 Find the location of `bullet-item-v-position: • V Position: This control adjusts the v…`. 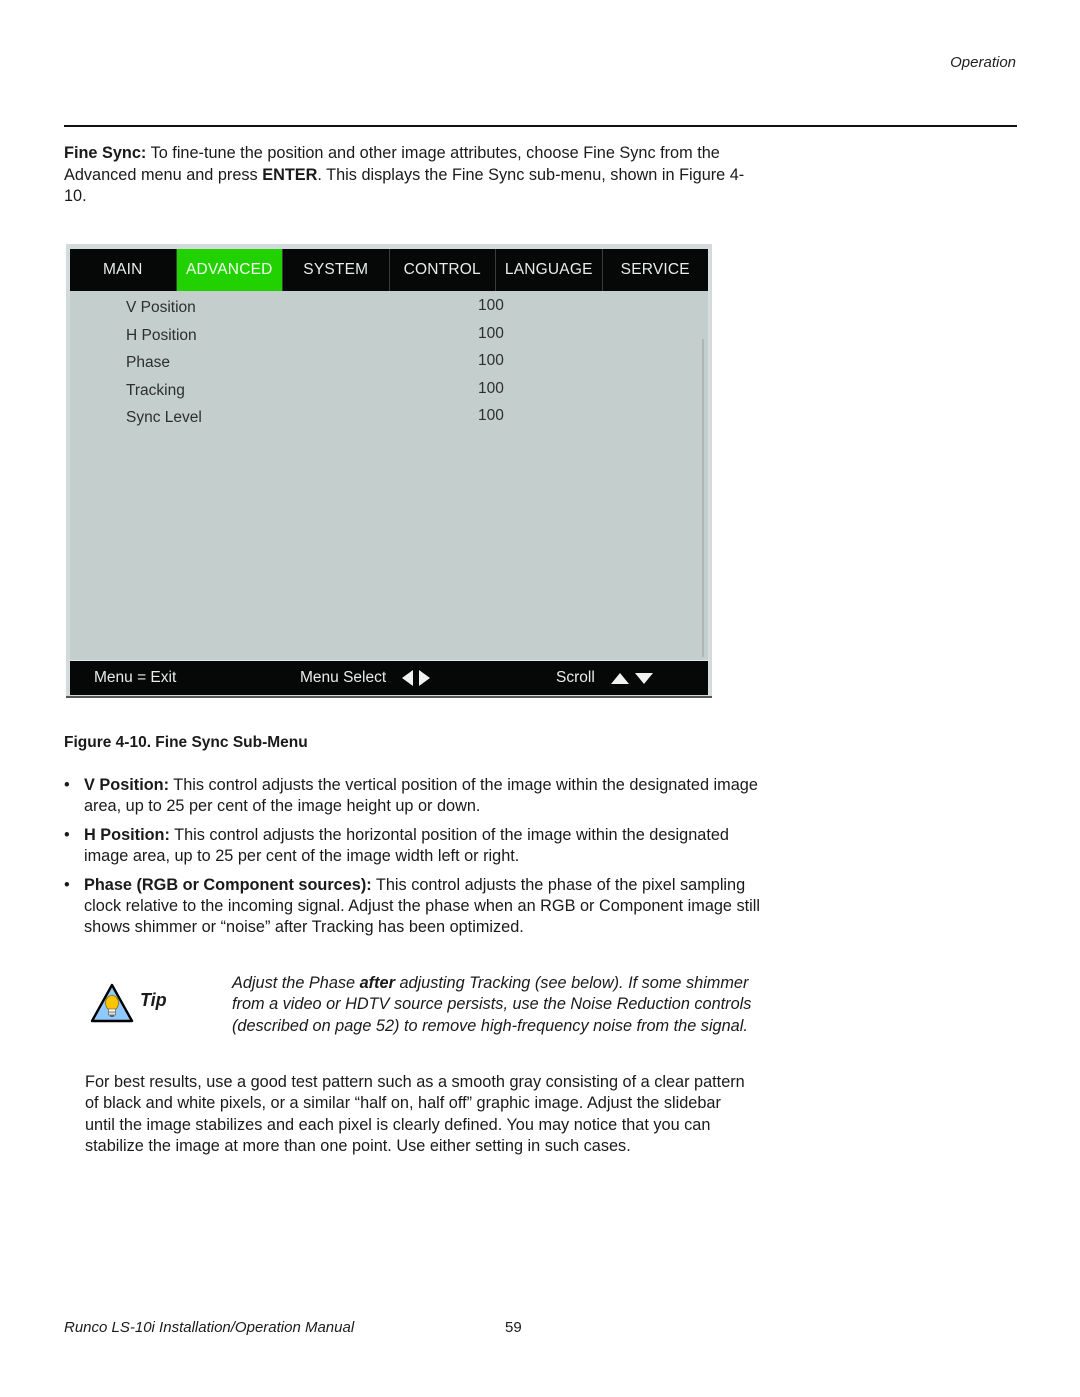

bullet-item-v-position: • V Position: This control adjusts the v… is located at coordinates (414, 796).